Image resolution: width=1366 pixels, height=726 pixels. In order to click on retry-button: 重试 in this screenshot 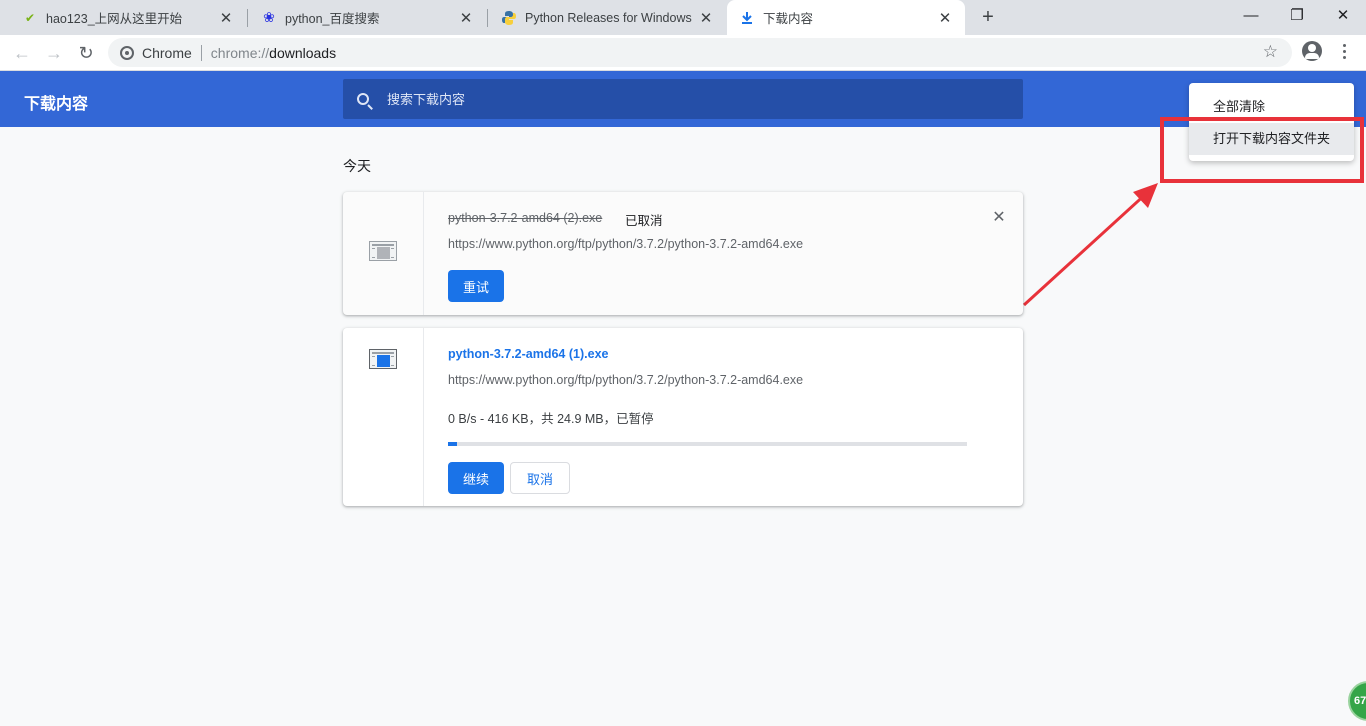, I will do `click(476, 286)`.